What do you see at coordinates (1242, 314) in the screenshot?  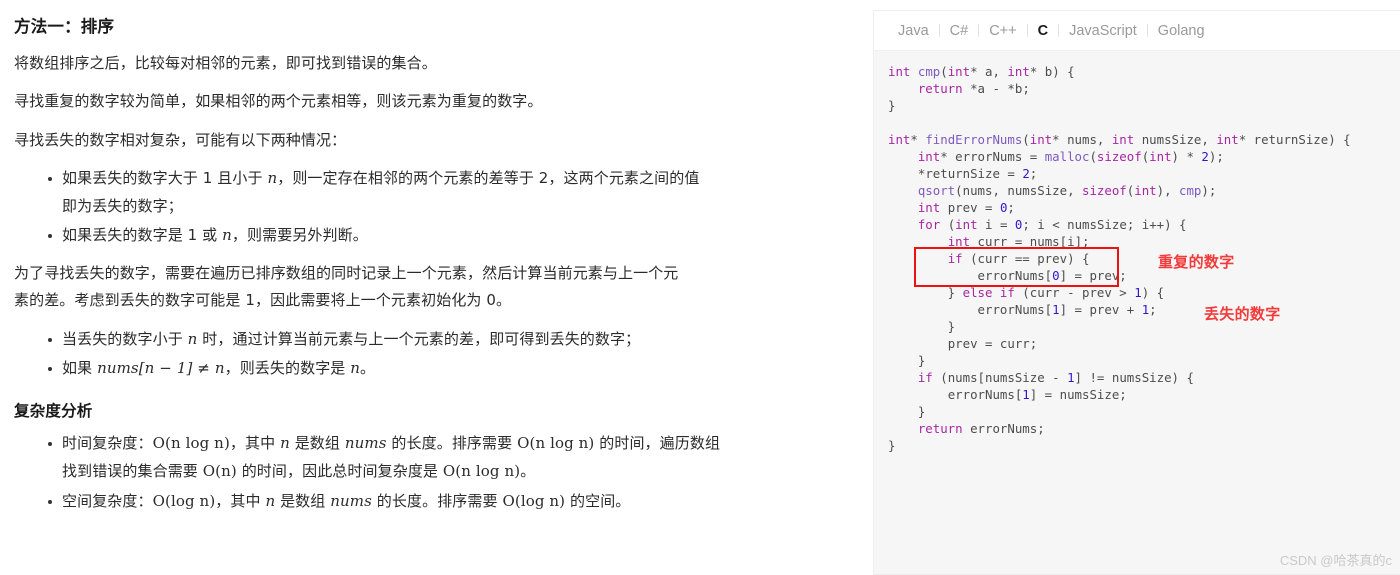 I see `annotation-missing-number: 丢失的数字` at bounding box center [1242, 314].